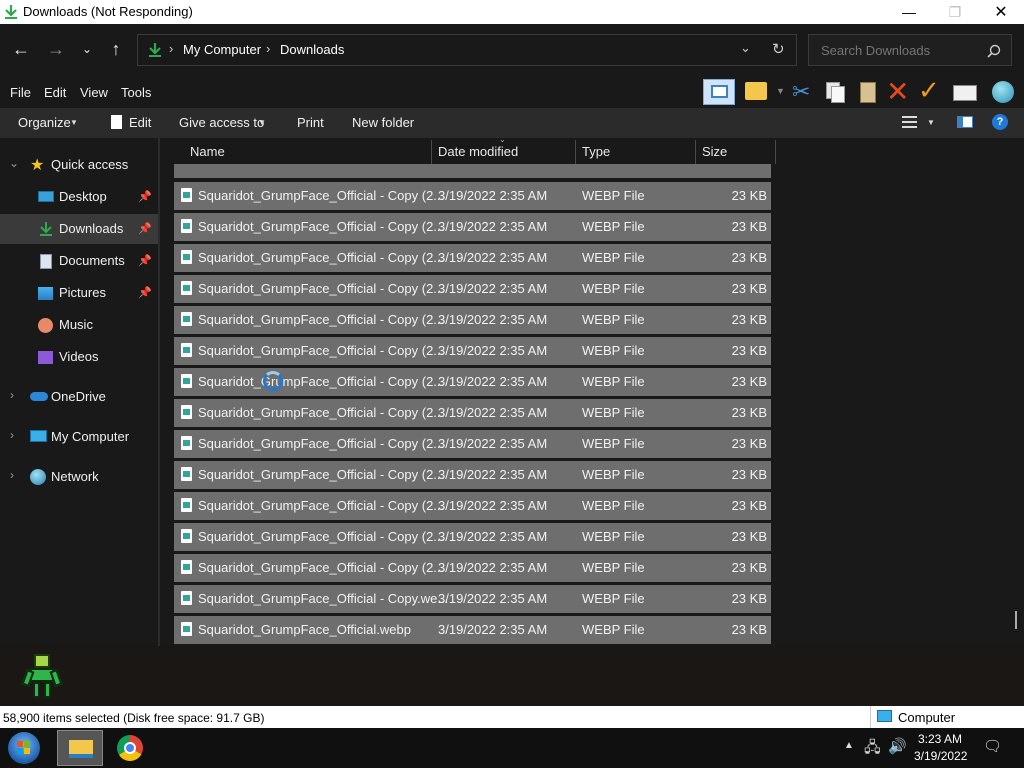 The image size is (1024, 768). I want to click on nav-downloads: Downloads 📌, so click(79, 229).